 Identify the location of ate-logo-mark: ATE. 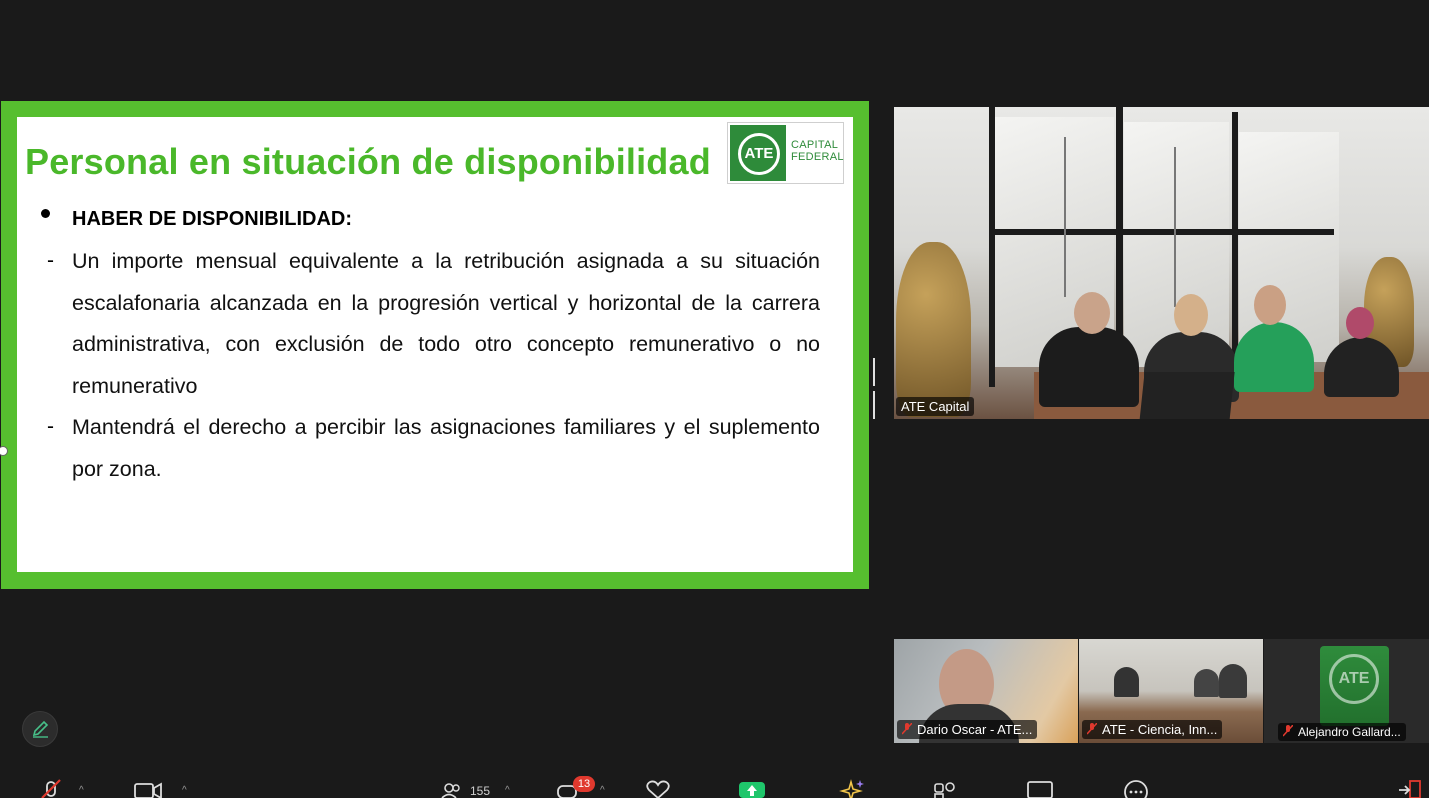
(758, 153).